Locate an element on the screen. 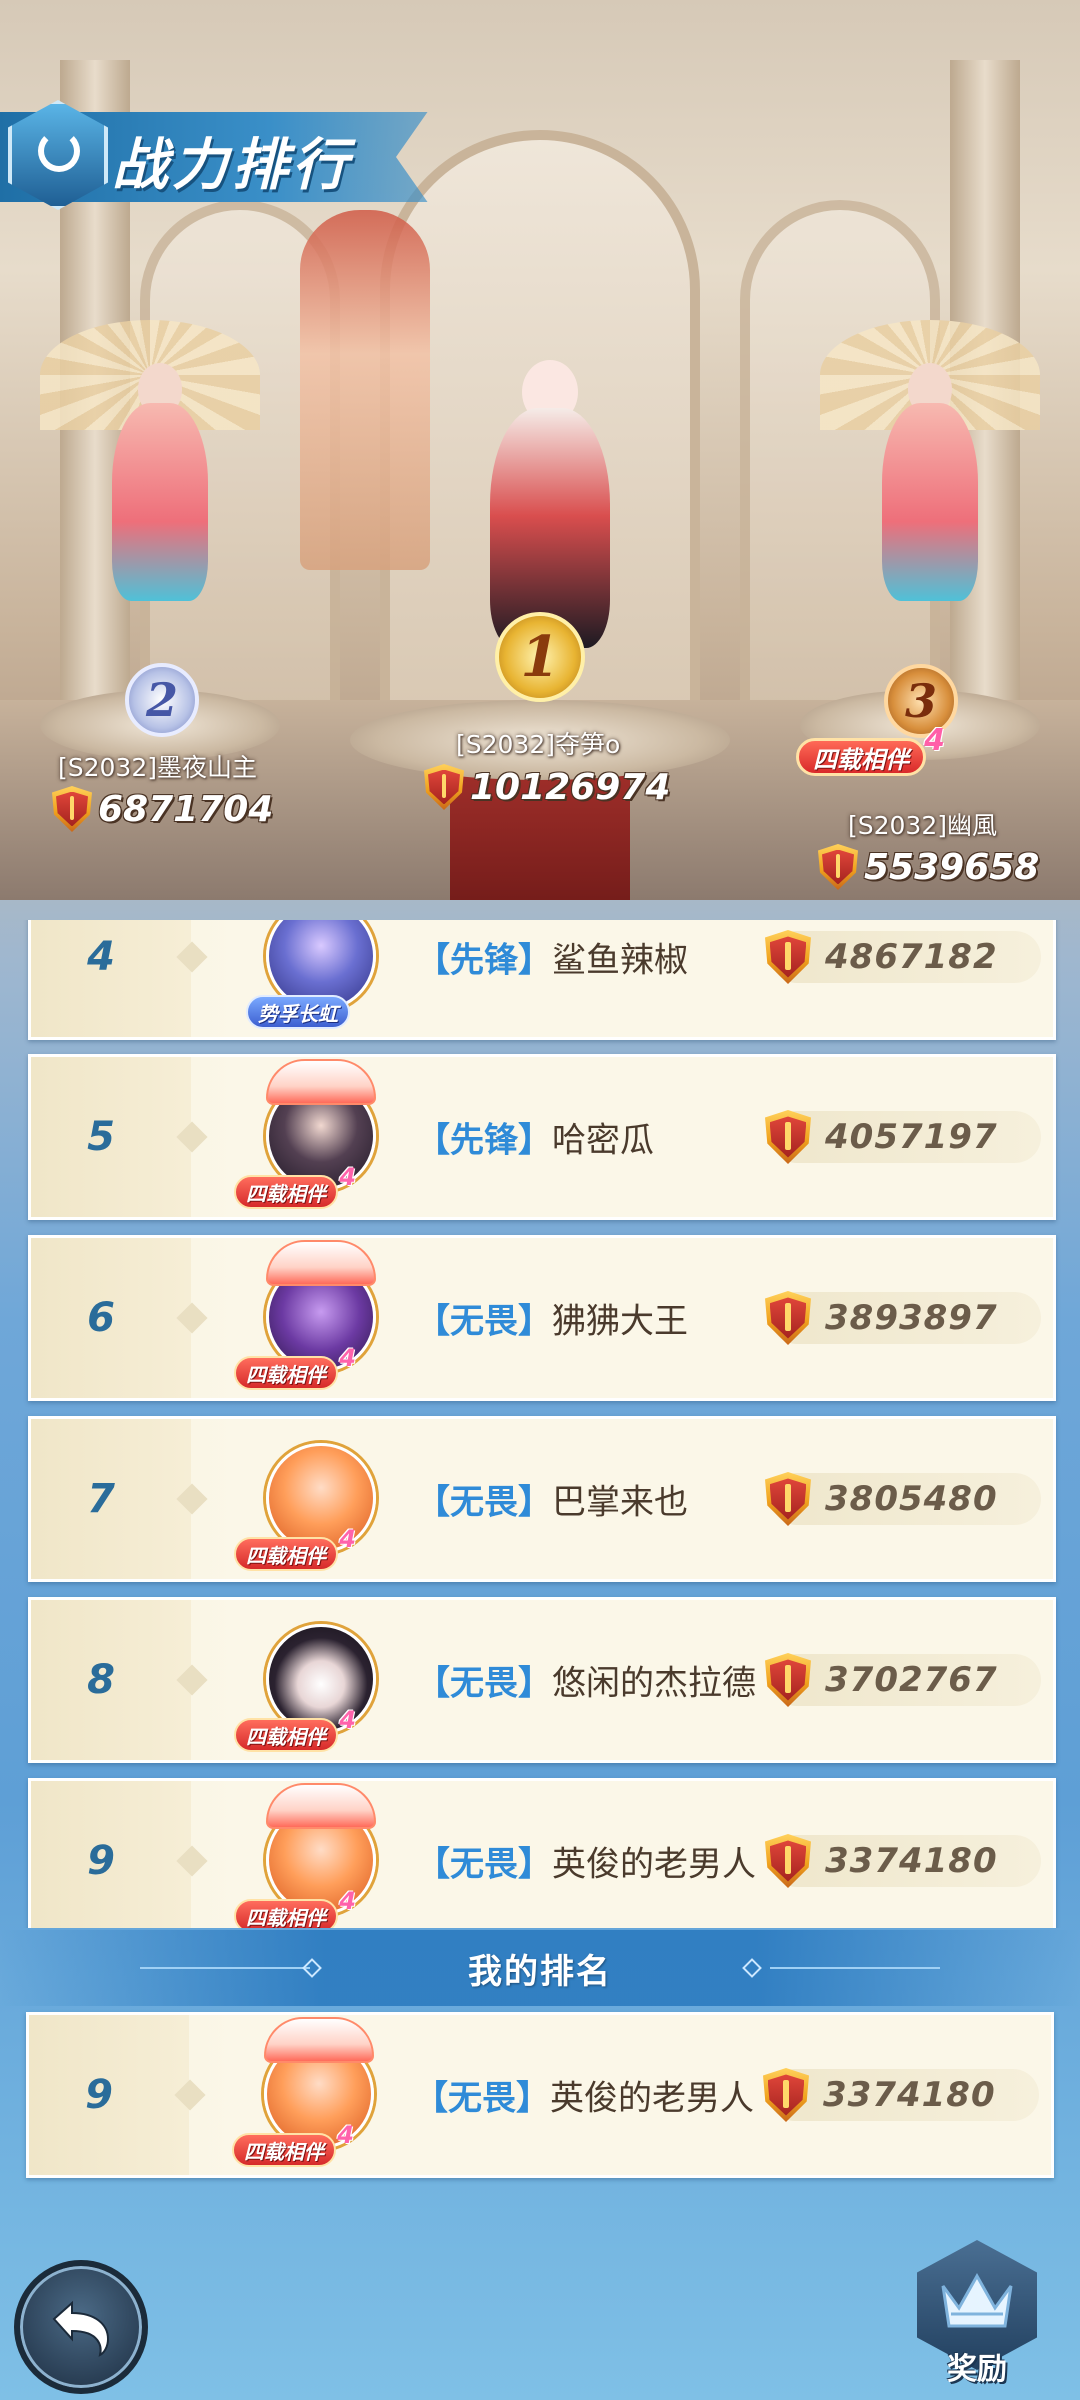 Image resolution: width=1080 pixels, height=2400 pixels. my-player-name: 【无畏】英俊的老男人 is located at coordinates (584, 2095).